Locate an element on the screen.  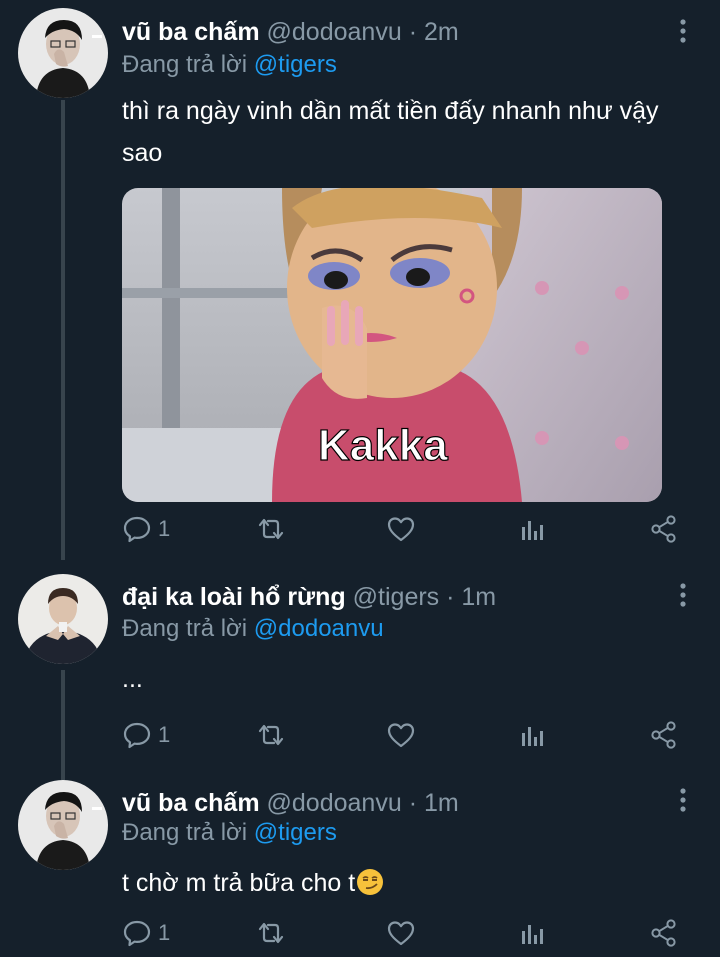
tweet-header: đại ka loài hổ rừng @tigers · 1m is located at coordinates (309, 597).